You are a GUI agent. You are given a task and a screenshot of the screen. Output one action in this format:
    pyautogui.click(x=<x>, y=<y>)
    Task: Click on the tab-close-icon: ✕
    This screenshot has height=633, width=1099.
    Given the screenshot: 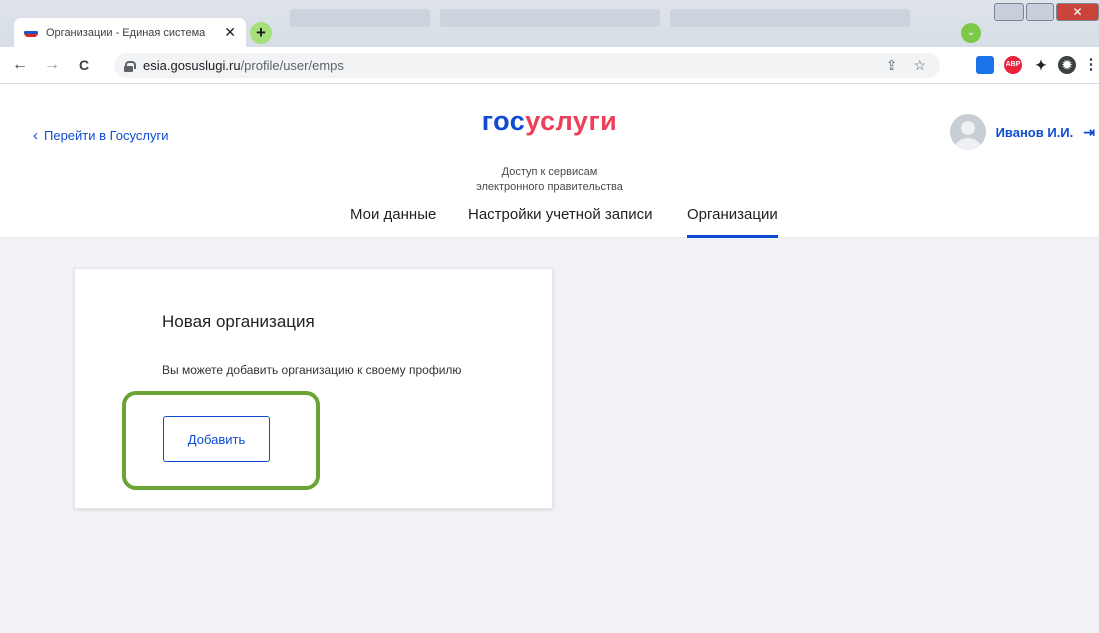 What is the action you would take?
    pyautogui.click(x=230, y=32)
    